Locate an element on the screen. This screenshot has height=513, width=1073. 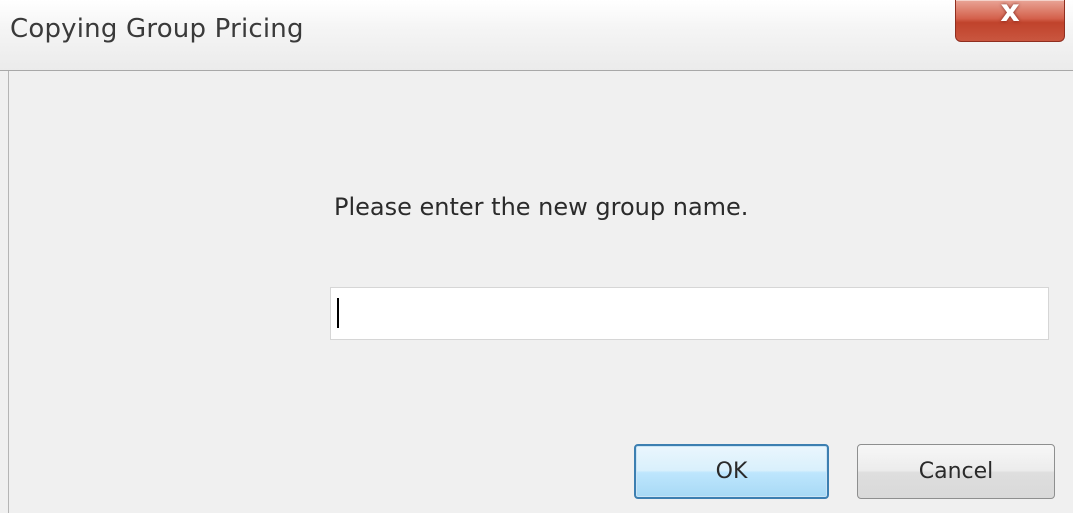
ok-button: OK is located at coordinates (731, 471).